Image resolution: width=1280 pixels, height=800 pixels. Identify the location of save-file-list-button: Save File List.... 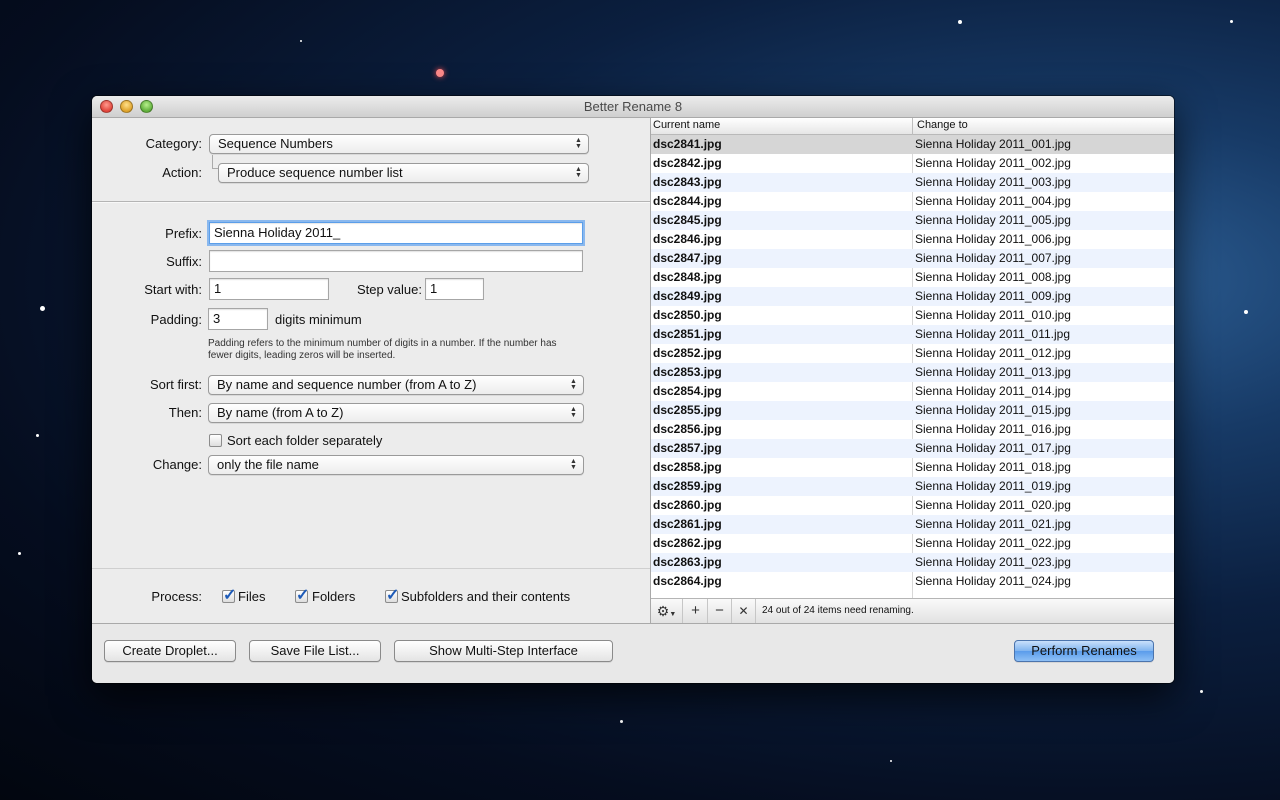
(315, 651).